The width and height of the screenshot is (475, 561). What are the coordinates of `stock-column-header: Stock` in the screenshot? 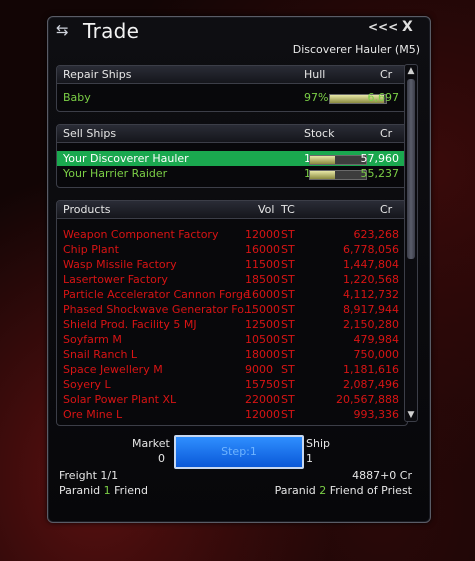 It's located at (319, 133).